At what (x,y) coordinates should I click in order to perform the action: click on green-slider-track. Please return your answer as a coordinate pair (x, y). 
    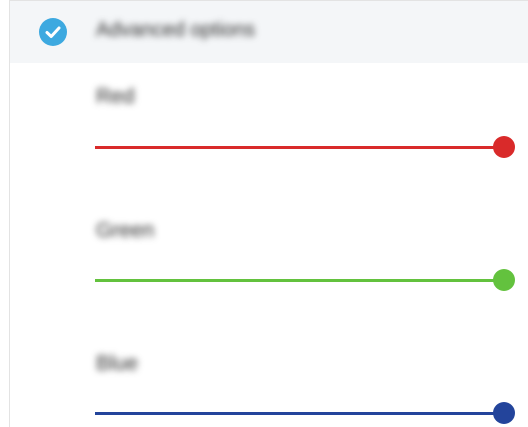
    Looking at the image, I should click on (299, 280).